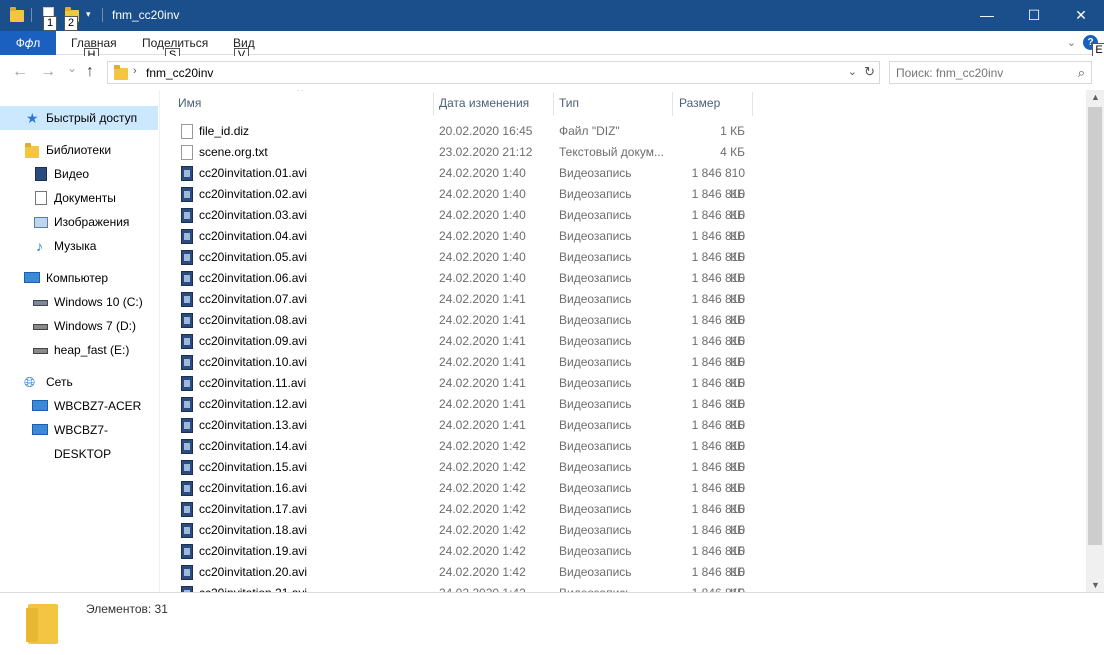 The height and width of the screenshot is (655, 1104). Describe the element at coordinates (90, 72) in the screenshot. I see `up-button: ↑` at that location.